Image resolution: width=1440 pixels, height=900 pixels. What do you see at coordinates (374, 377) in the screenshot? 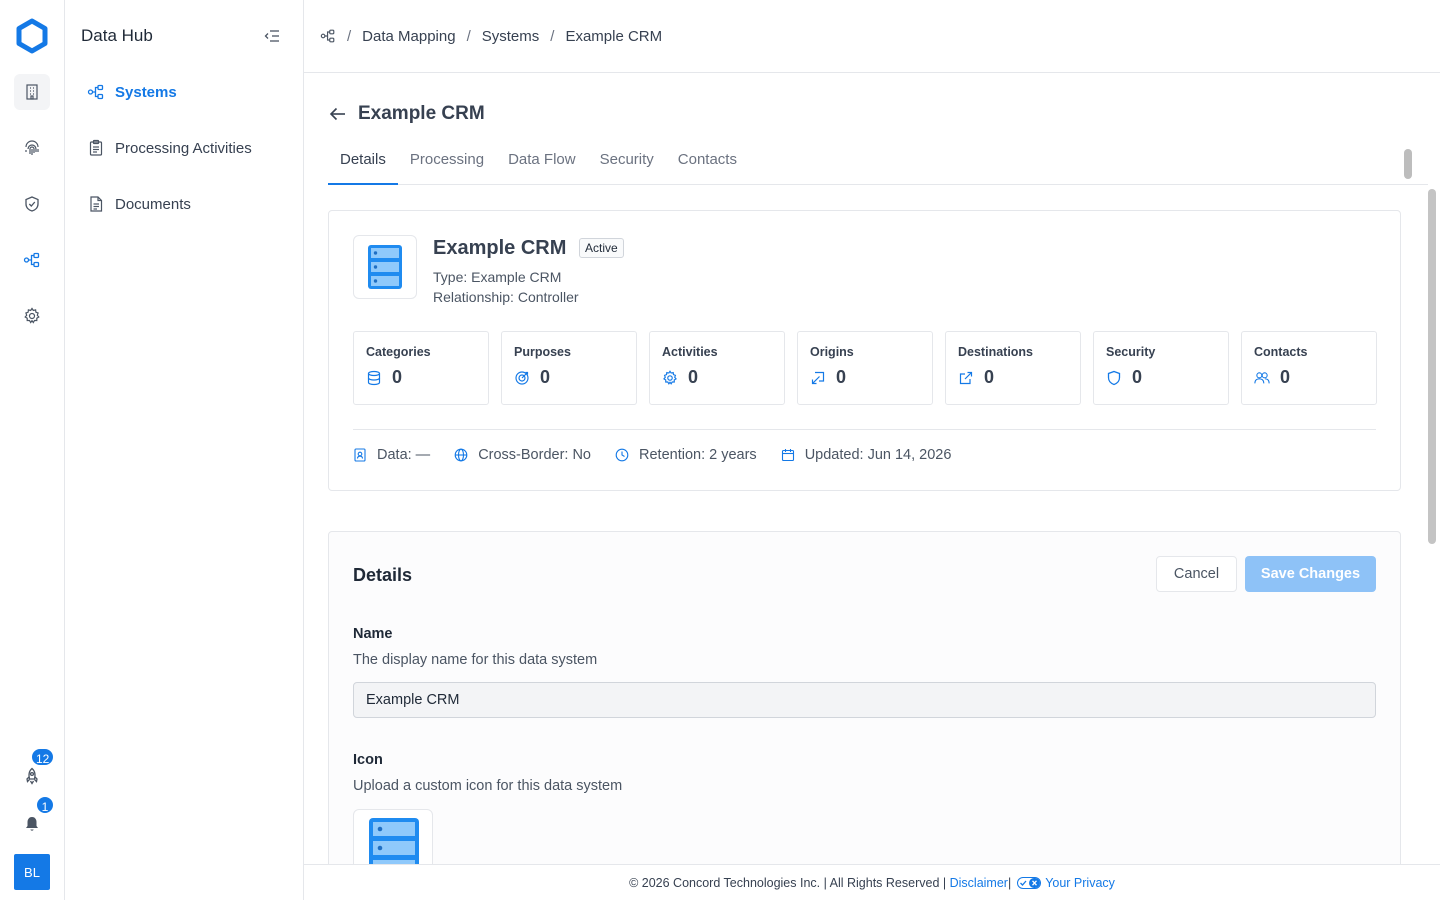
I see `database-icon` at bounding box center [374, 377].